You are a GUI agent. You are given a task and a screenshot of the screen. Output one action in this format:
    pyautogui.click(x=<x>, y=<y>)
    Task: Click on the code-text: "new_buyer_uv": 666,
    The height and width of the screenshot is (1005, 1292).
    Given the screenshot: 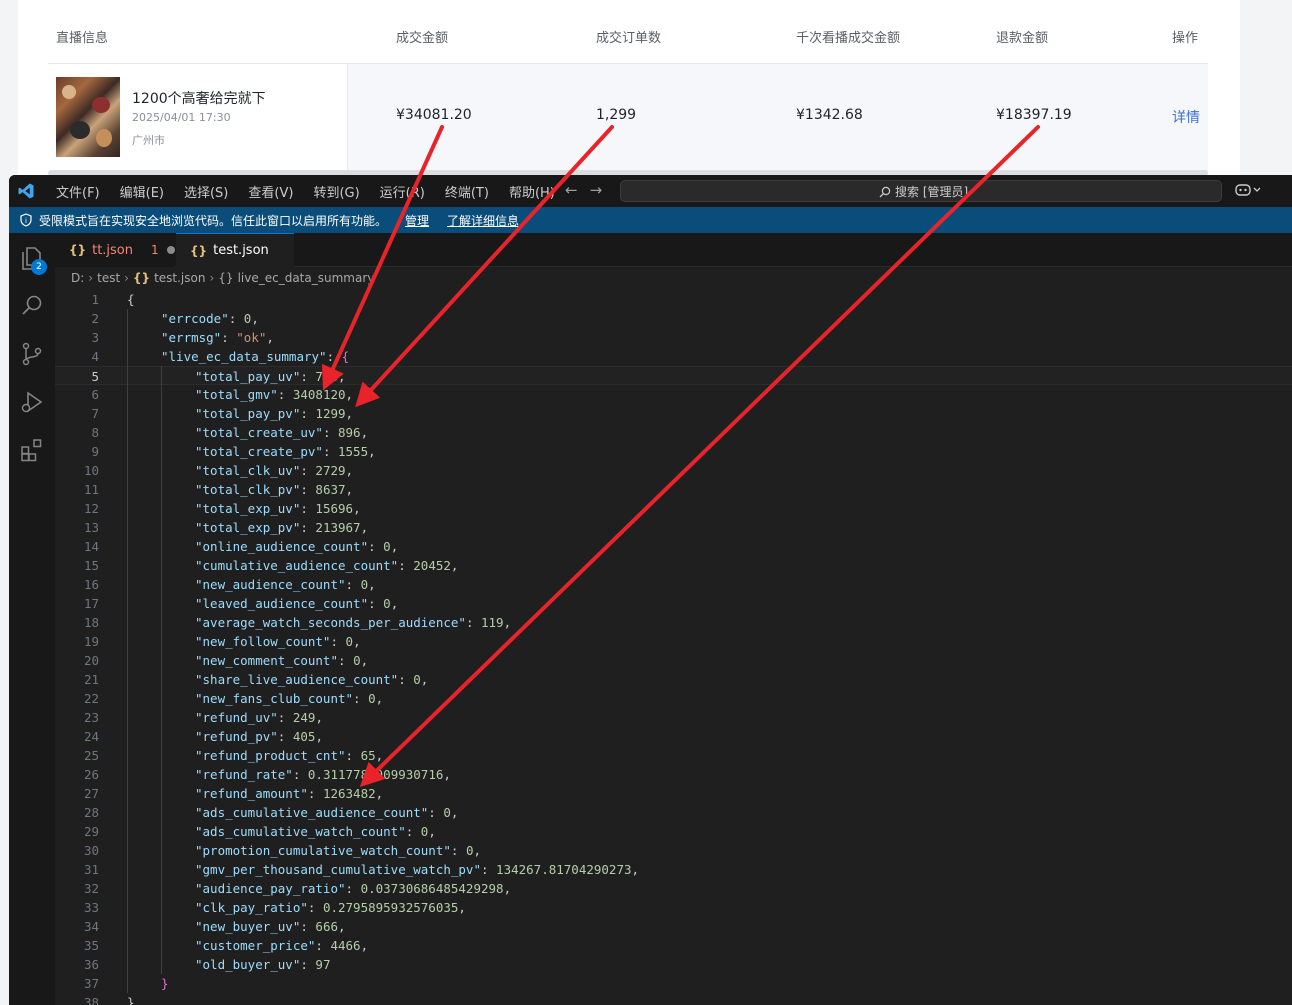 What is the action you would take?
    pyautogui.click(x=270, y=926)
    